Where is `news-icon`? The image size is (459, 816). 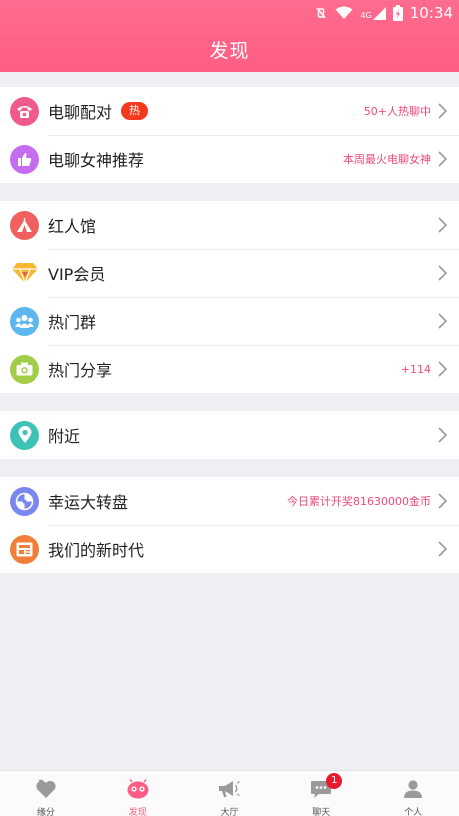 news-icon is located at coordinates (24, 549).